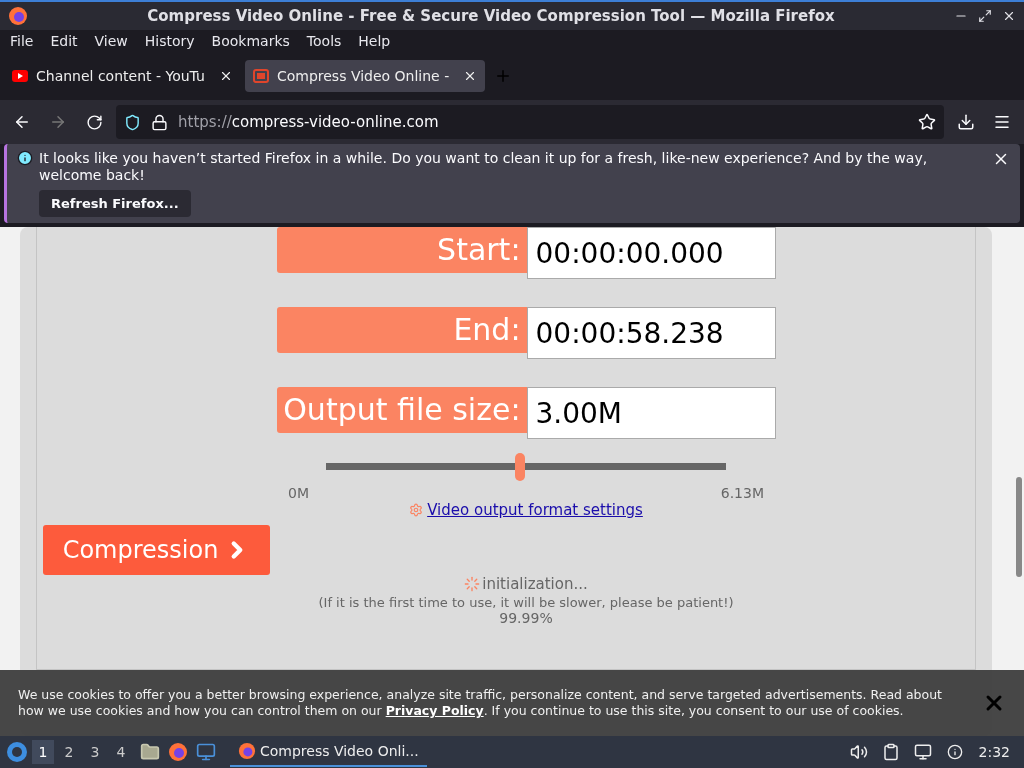 This screenshot has width=1024, height=768. Describe the element at coordinates (742, 493) in the screenshot. I see `max-label: 6.13M` at that location.